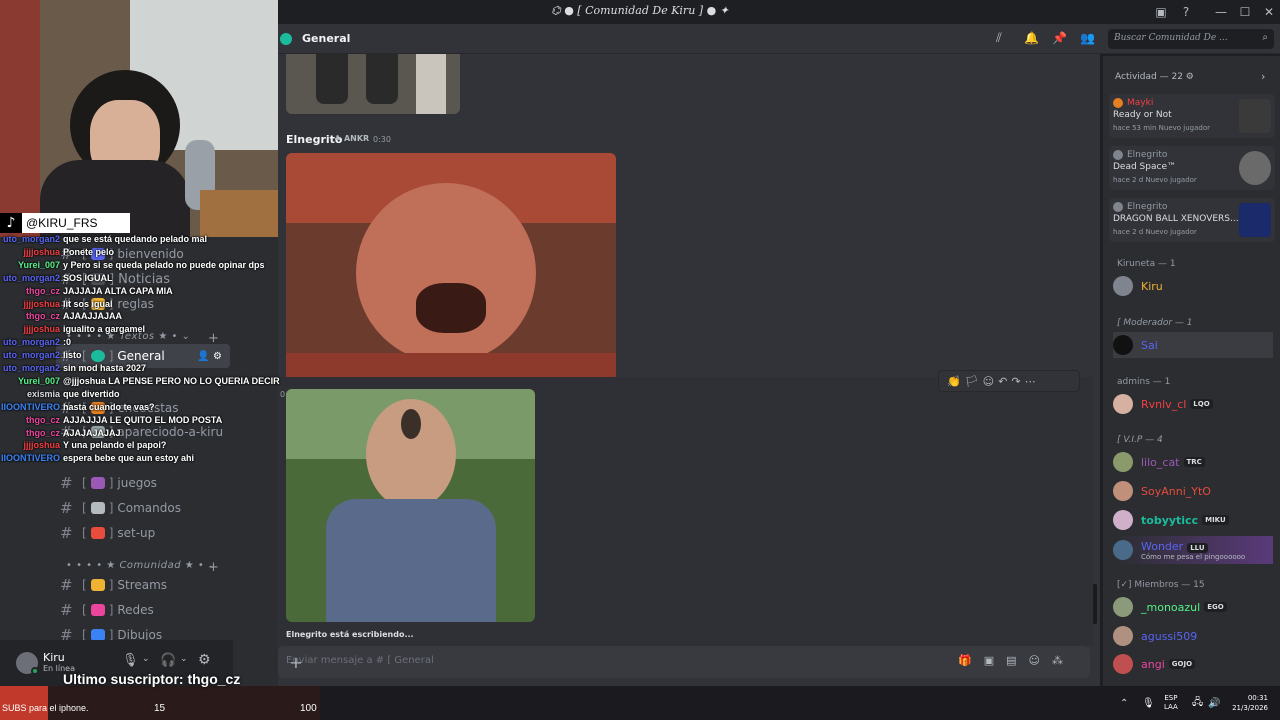 The width and height of the screenshot is (1280, 720). I want to click on composer-actions: 🎁▣▤☺⁂, so click(1016, 660).